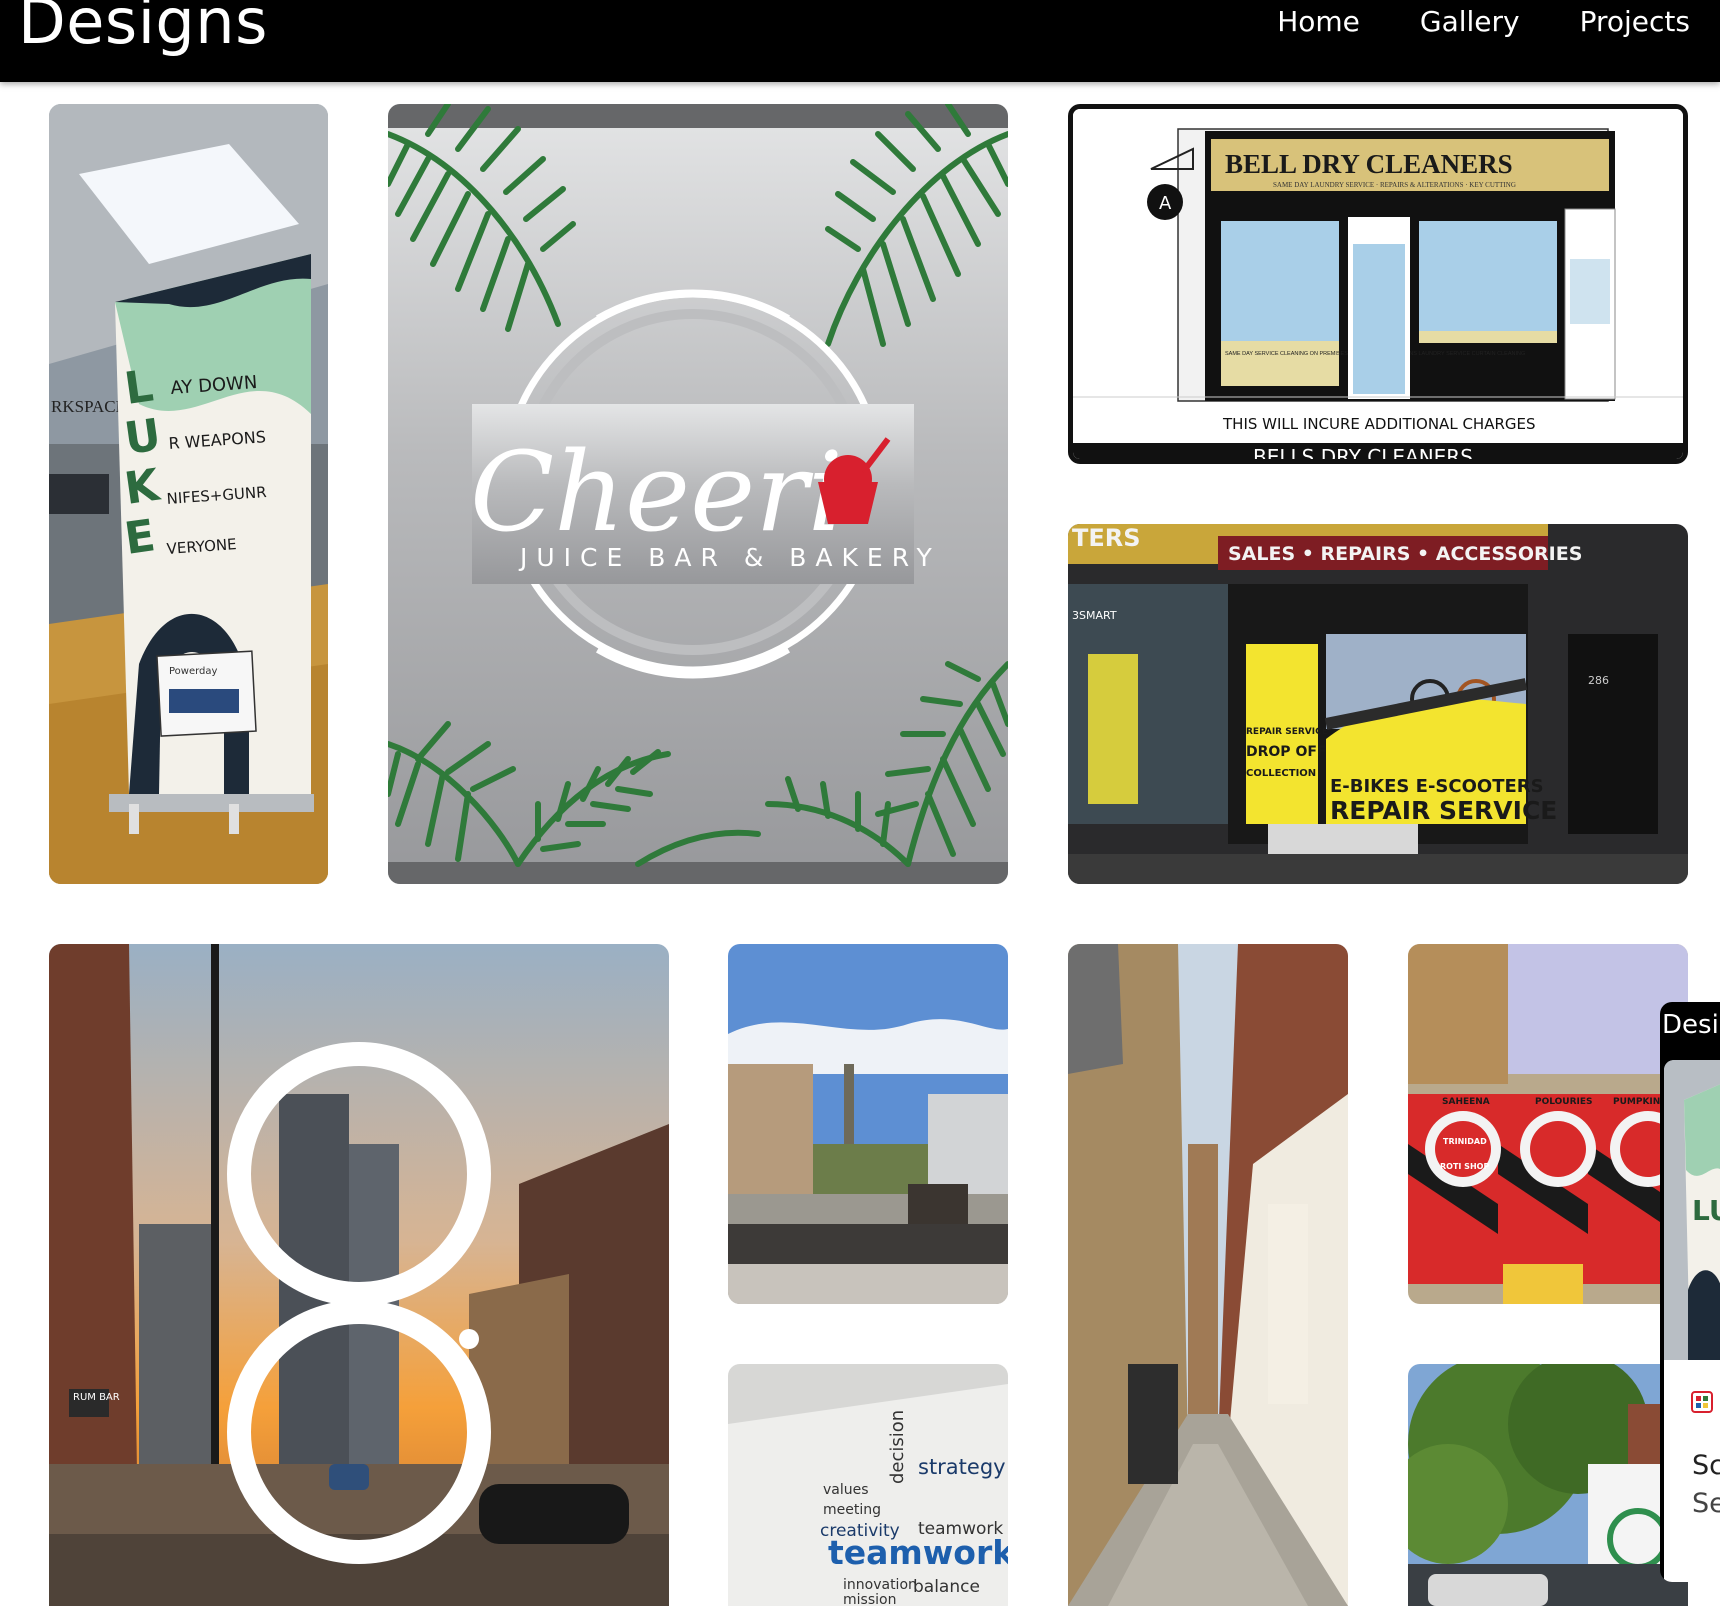  What do you see at coordinates (1598, 680) in the screenshot?
I see `bike-door-number: 286` at bounding box center [1598, 680].